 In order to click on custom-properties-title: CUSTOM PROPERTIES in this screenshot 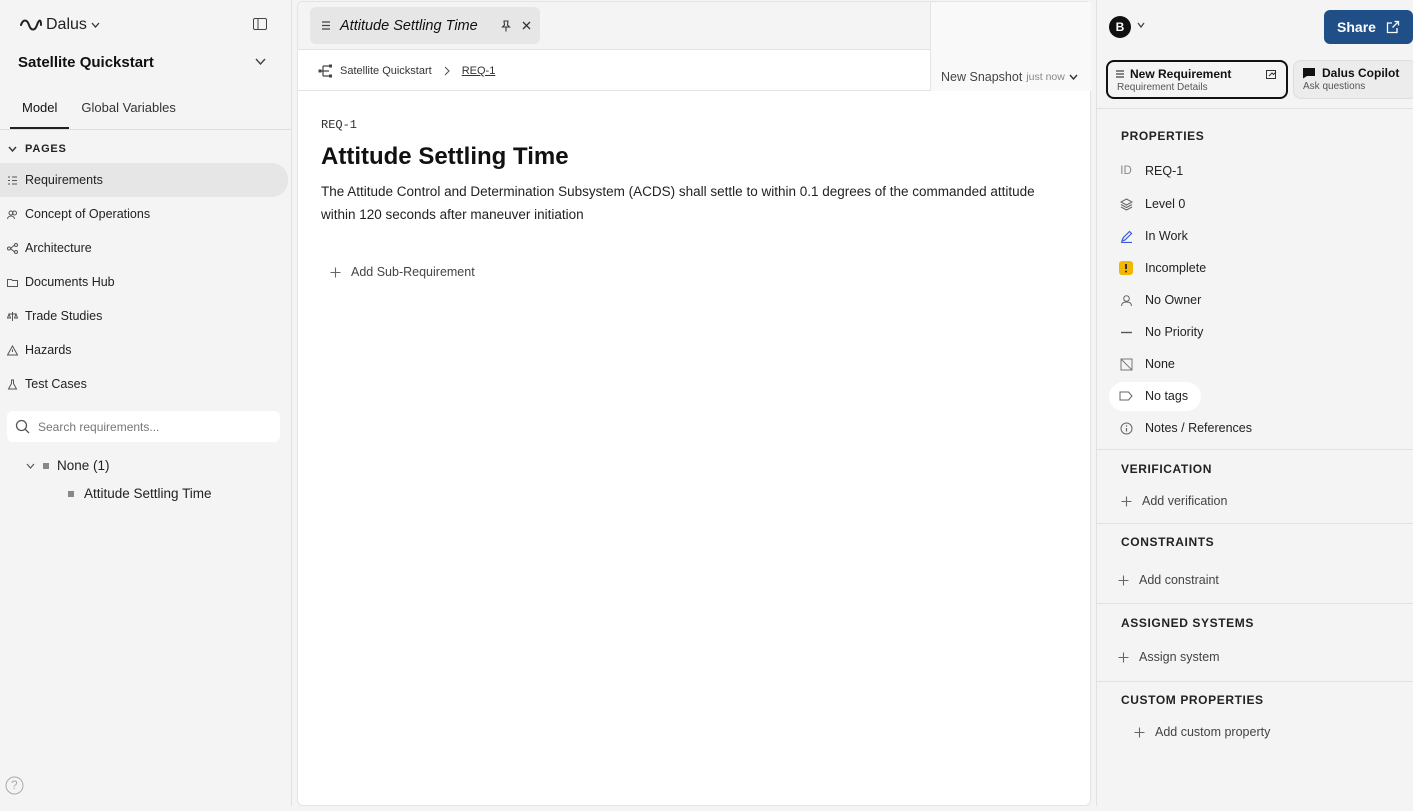, I will do `click(1192, 700)`.